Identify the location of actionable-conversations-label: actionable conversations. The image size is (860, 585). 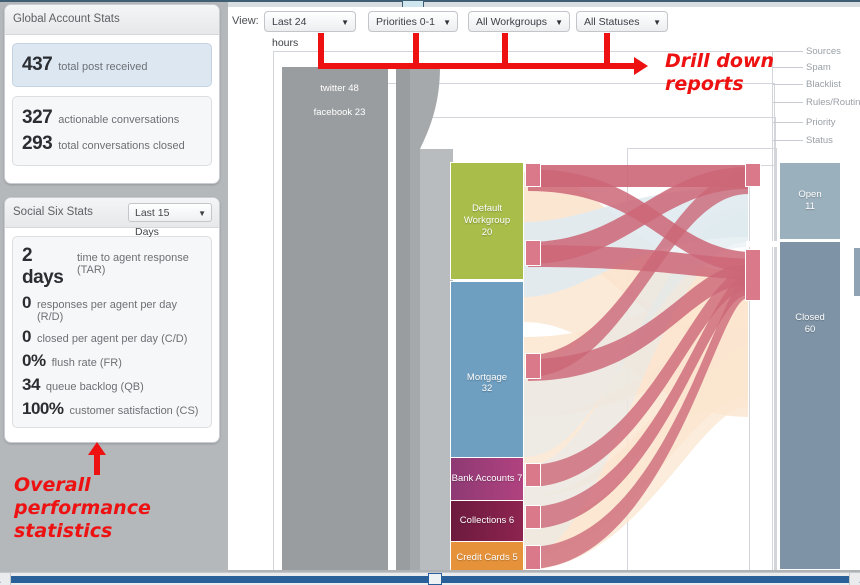
(119, 120).